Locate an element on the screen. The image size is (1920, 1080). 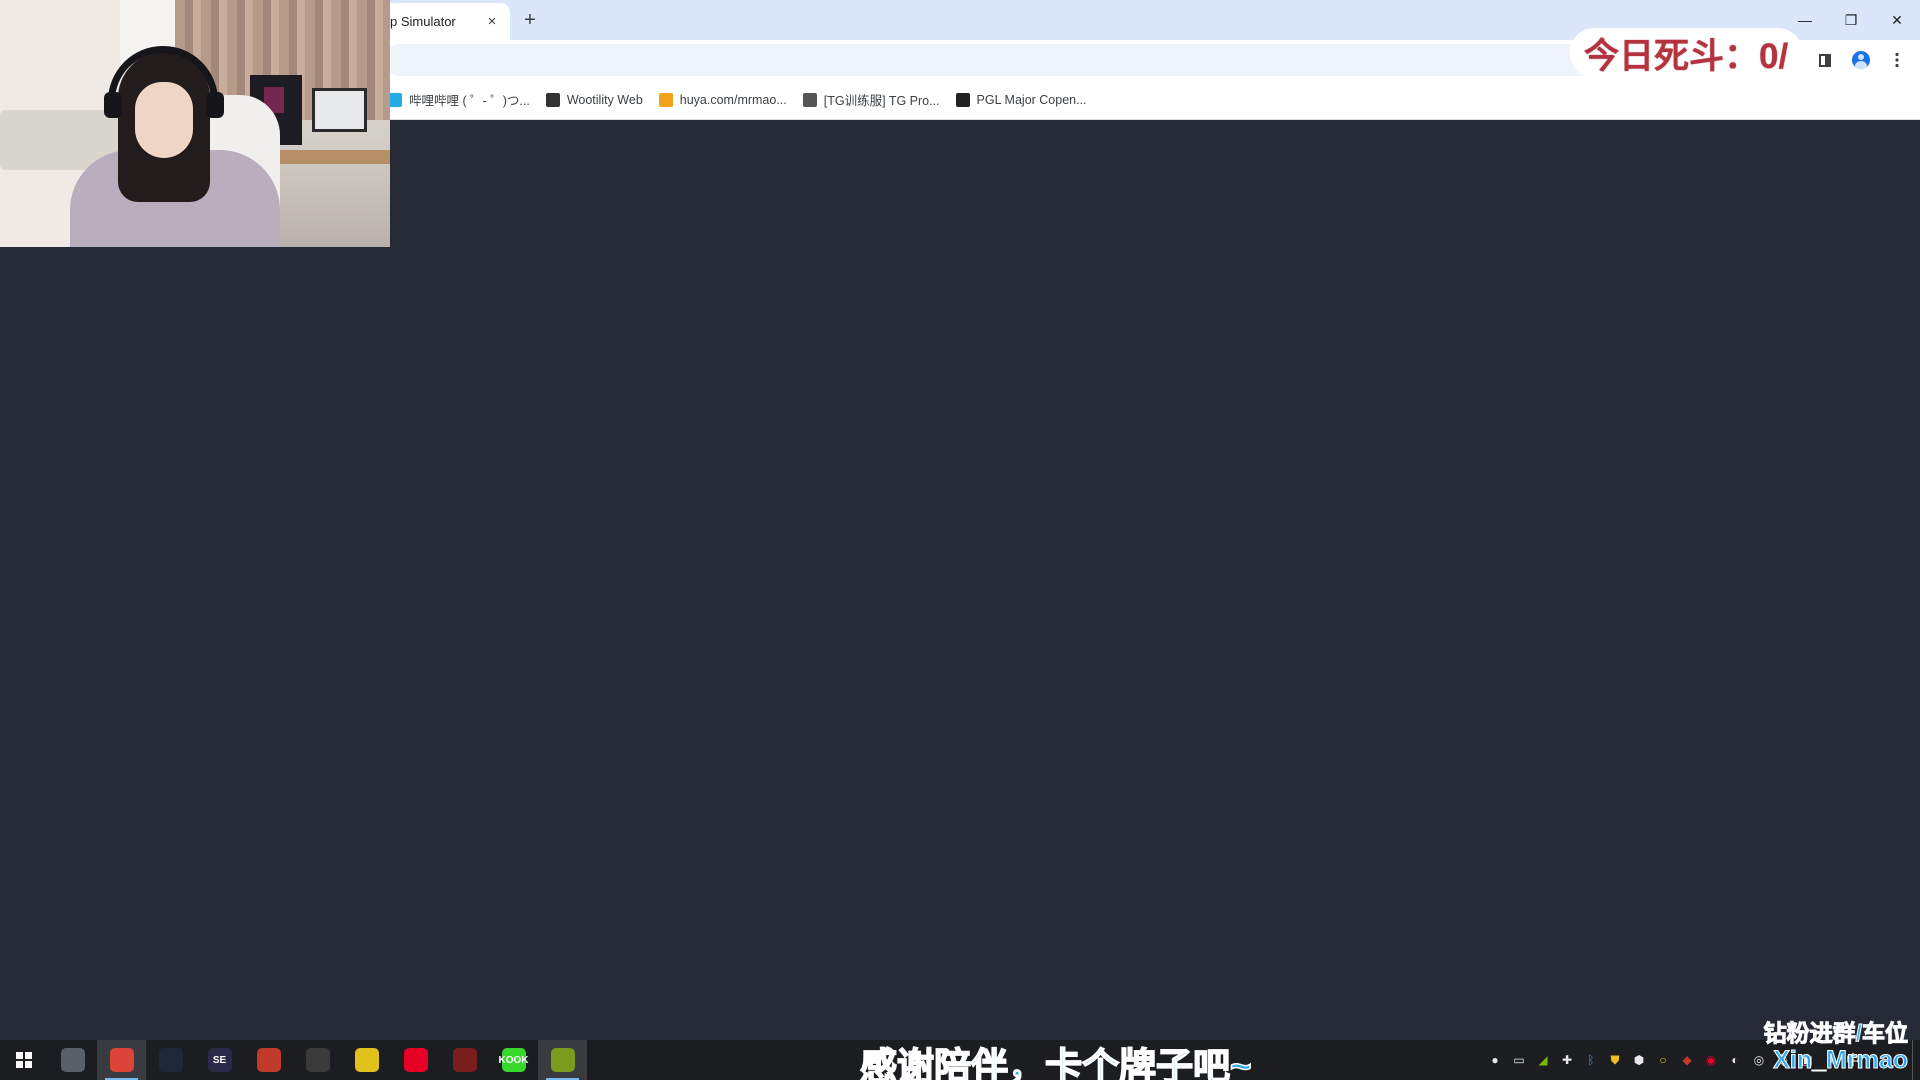
taskbar-apps: SE KOOK is located at coordinates (317, 1060).